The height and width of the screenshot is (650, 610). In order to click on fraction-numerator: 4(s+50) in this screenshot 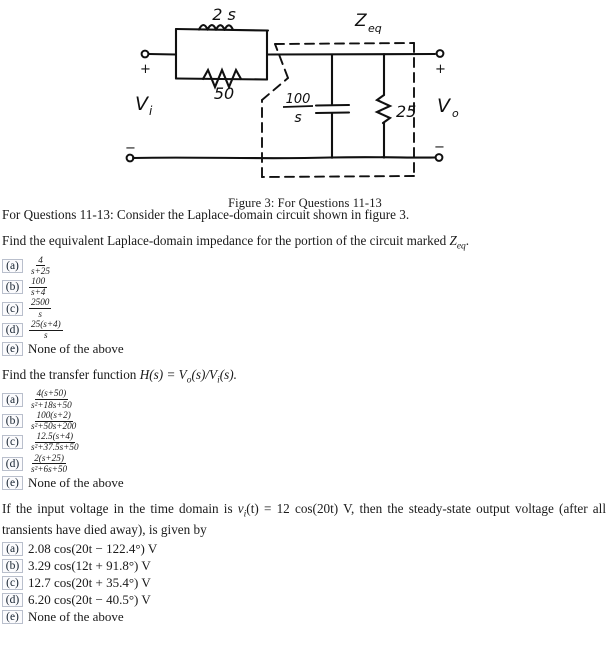, I will do `click(51, 394)`.